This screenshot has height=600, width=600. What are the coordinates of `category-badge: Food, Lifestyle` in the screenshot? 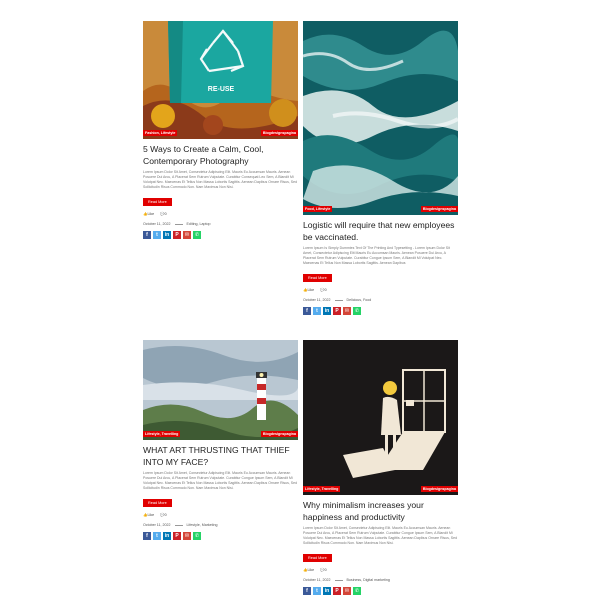 It's located at (318, 209).